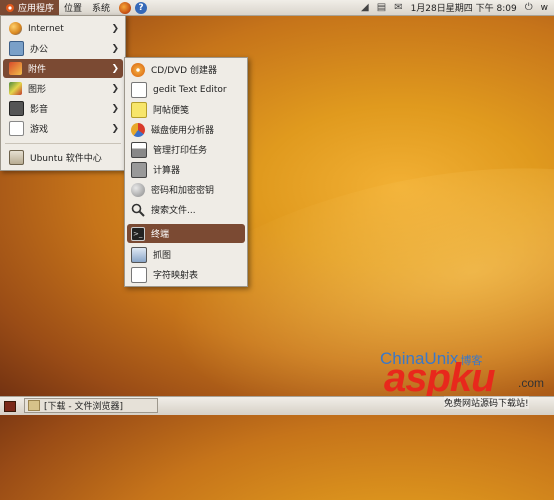 The width and height of the screenshot is (554, 500). Describe the element at coordinates (39, 110) in the screenshot. I see `menu-item-label: 影音` at that location.